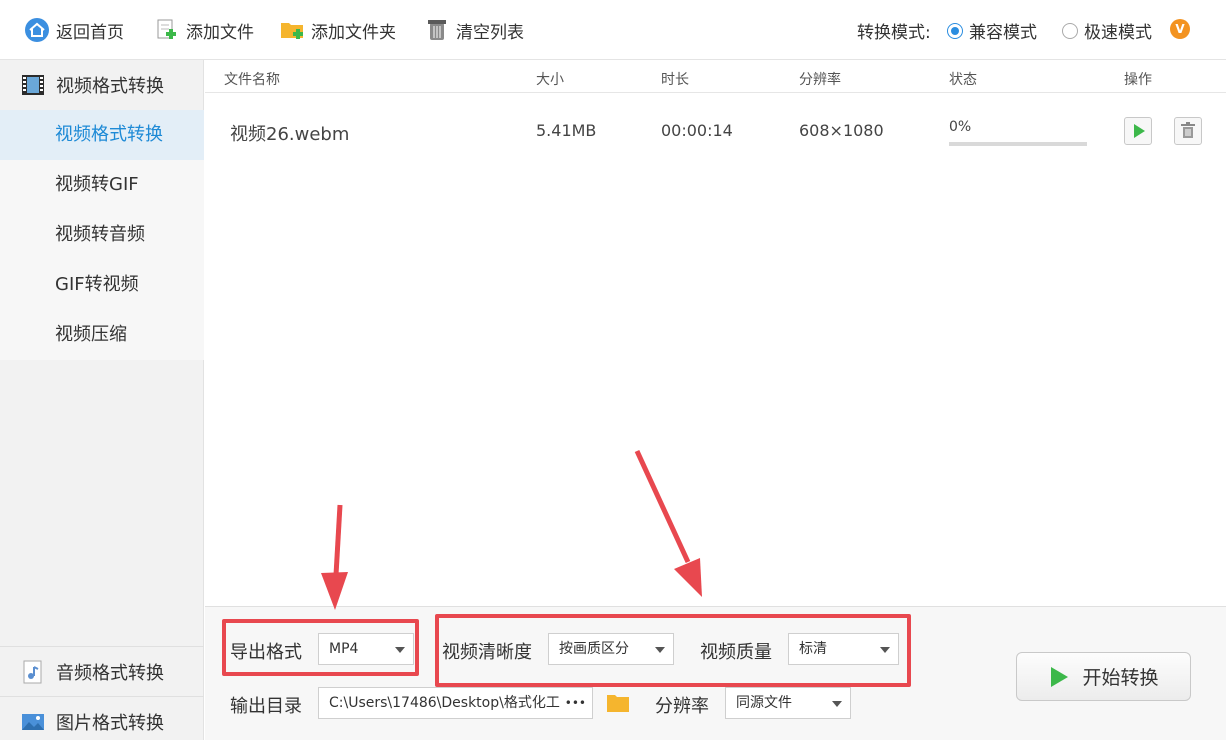  Describe the element at coordinates (511, 529) in the screenshot. I see `annotation-arrows` at that location.